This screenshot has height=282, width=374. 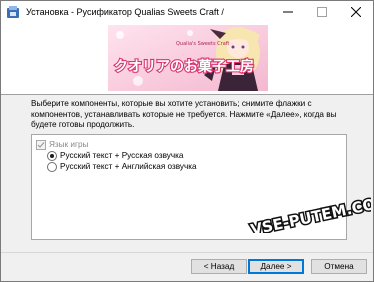 I want to click on component-option-label: Русский текст + Английская озвучка, so click(x=128, y=166).